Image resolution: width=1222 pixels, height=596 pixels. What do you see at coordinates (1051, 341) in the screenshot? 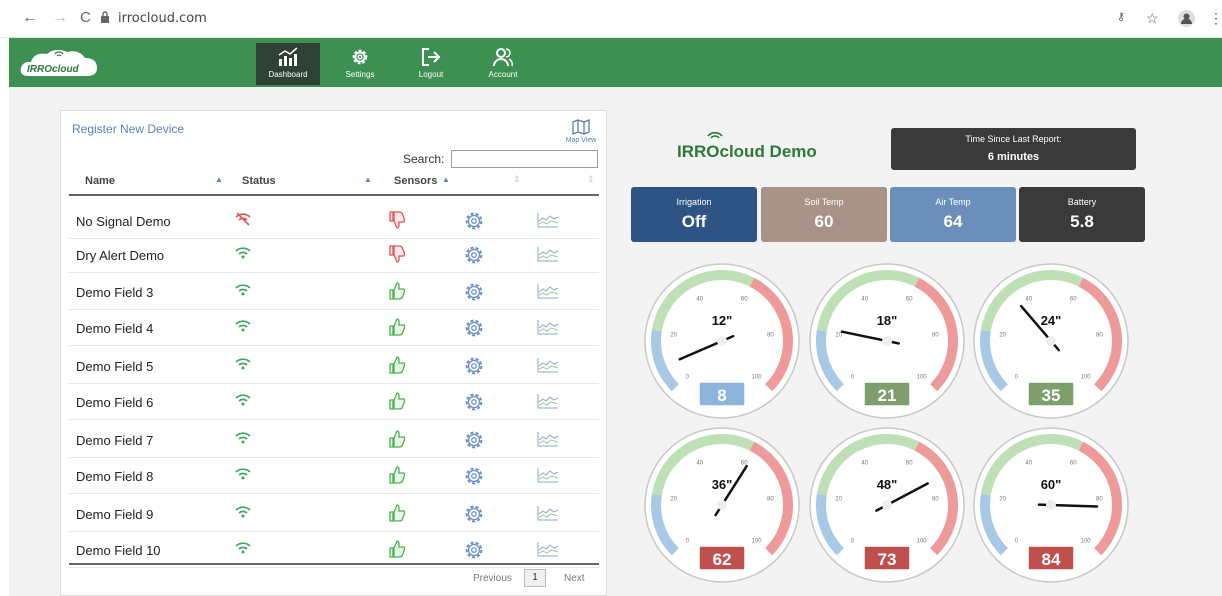
I see `gauge-hub` at bounding box center [1051, 341].